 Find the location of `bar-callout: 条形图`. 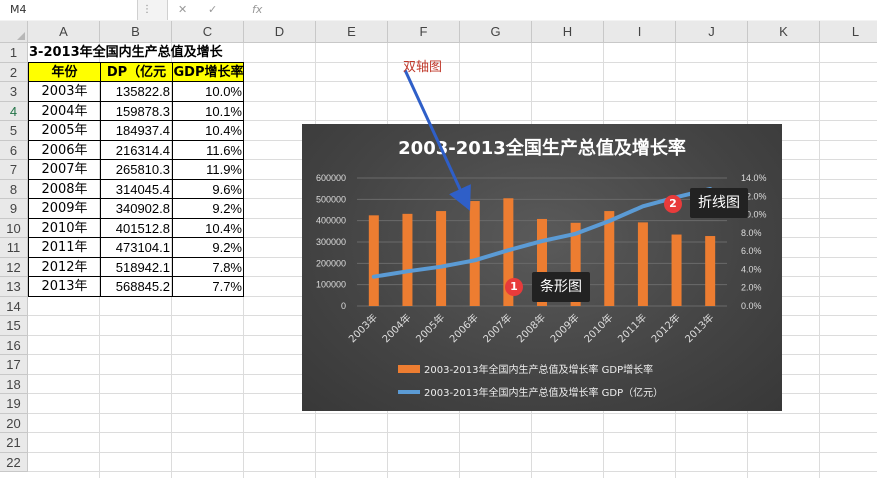

bar-callout: 条形图 is located at coordinates (561, 287).